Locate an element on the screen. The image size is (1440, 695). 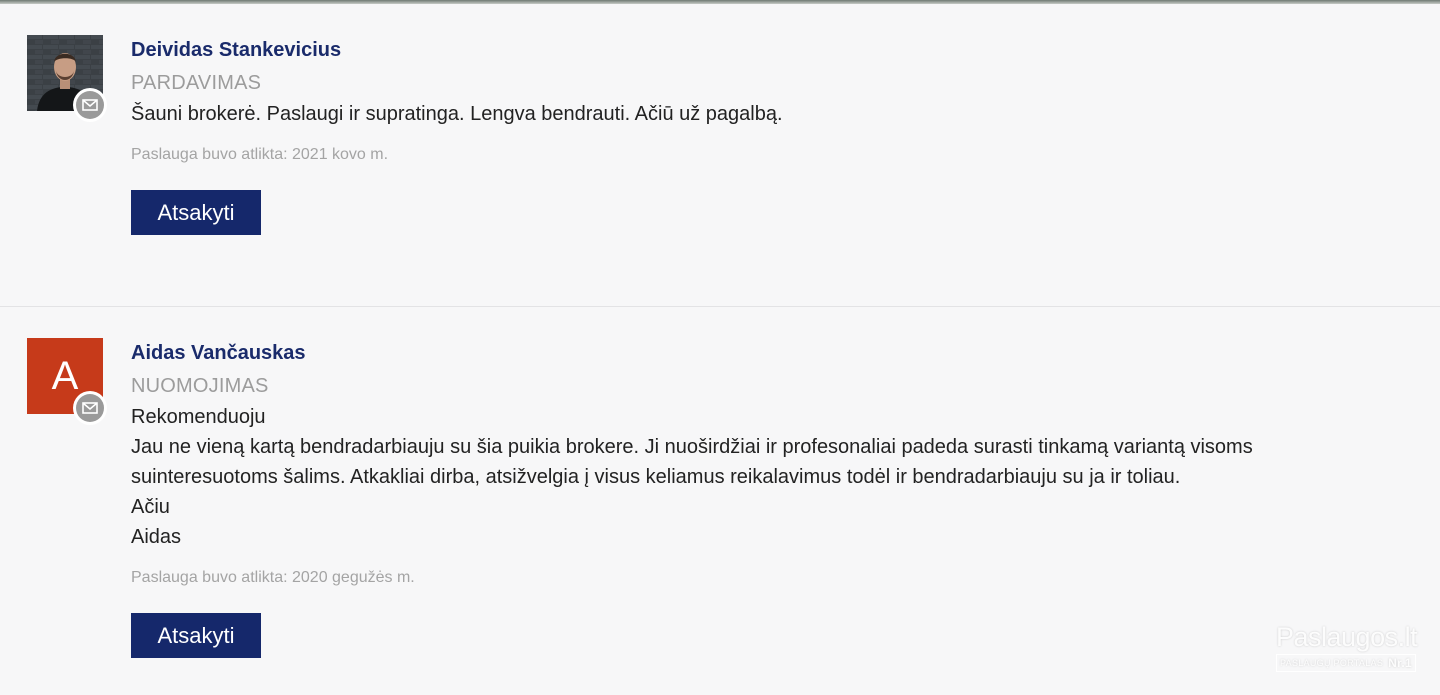
watermark-title: Paslaugos.lt is located at coordinates (1347, 637).